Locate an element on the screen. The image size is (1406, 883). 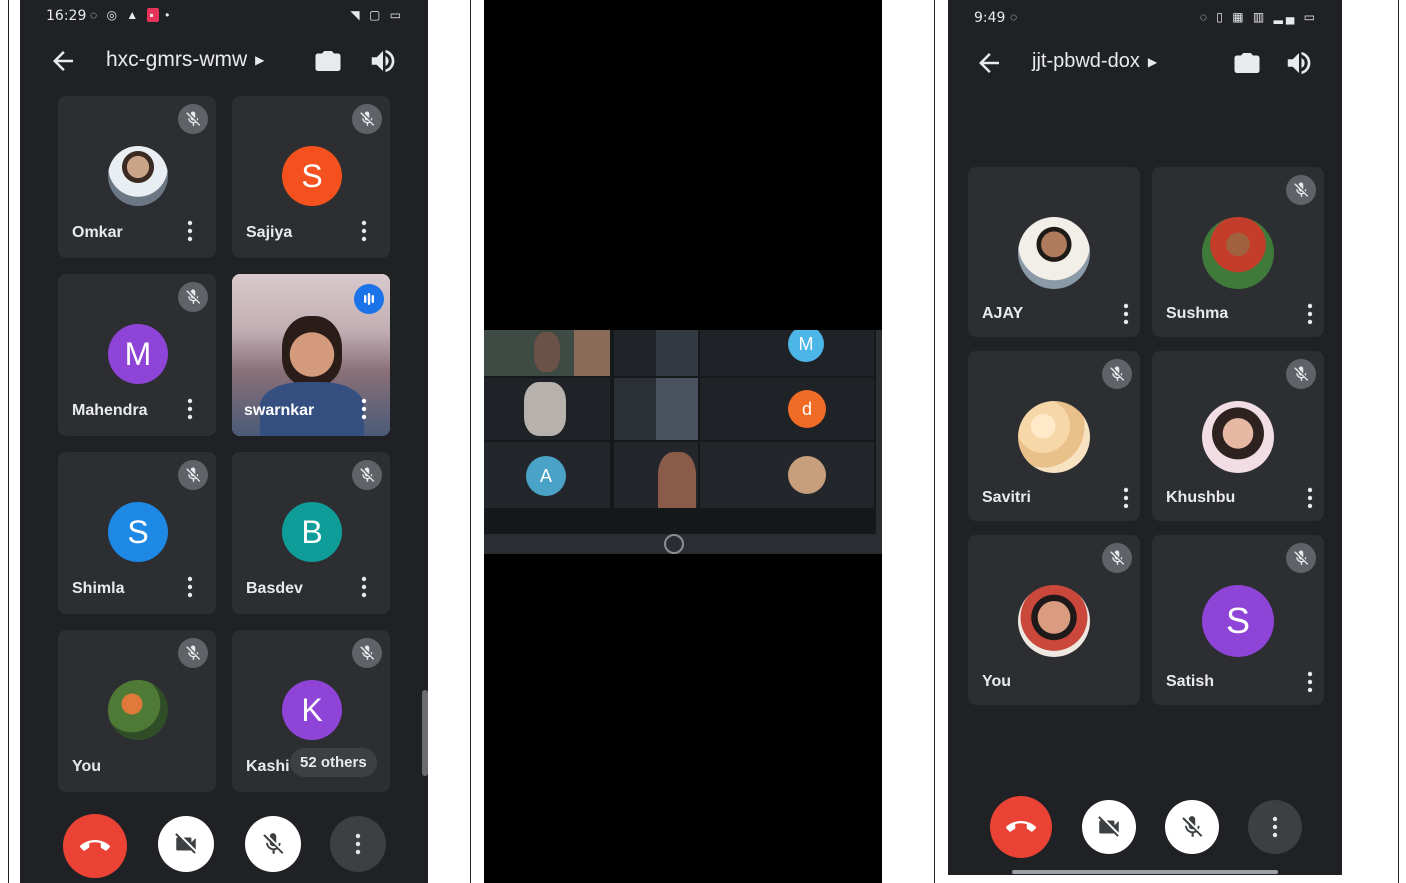
participant-tile: M Mahendra is located at coordinates (137, 355).